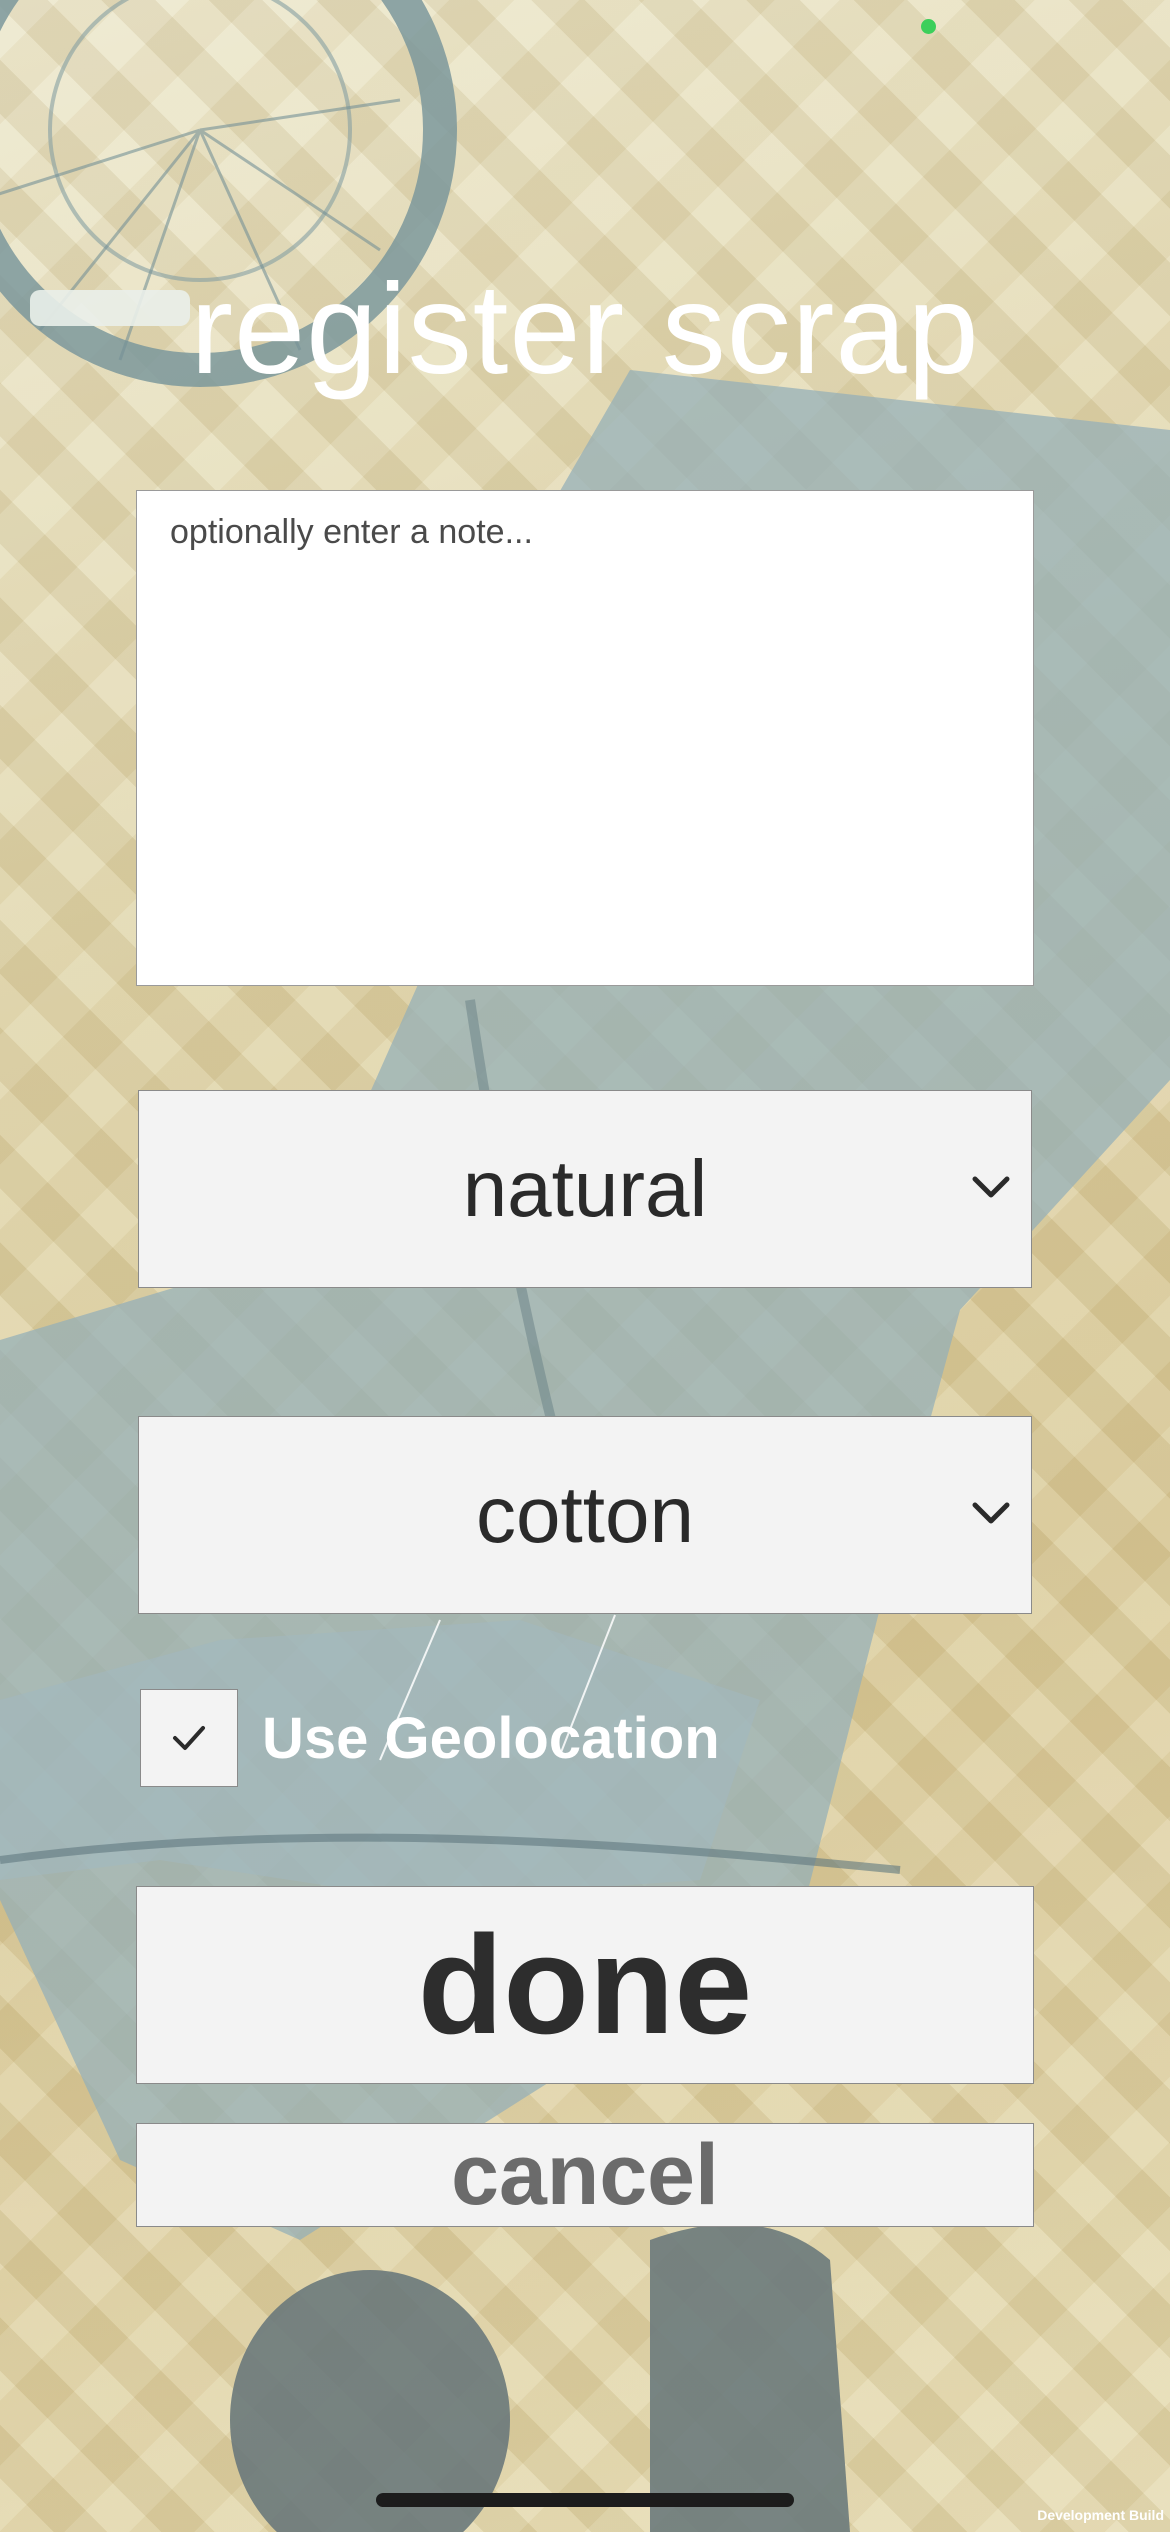  What do you see at coordinates (585, 2175) in the screenshot?
I see `cancel-button: cancel` at bounding box center [585, 2175].